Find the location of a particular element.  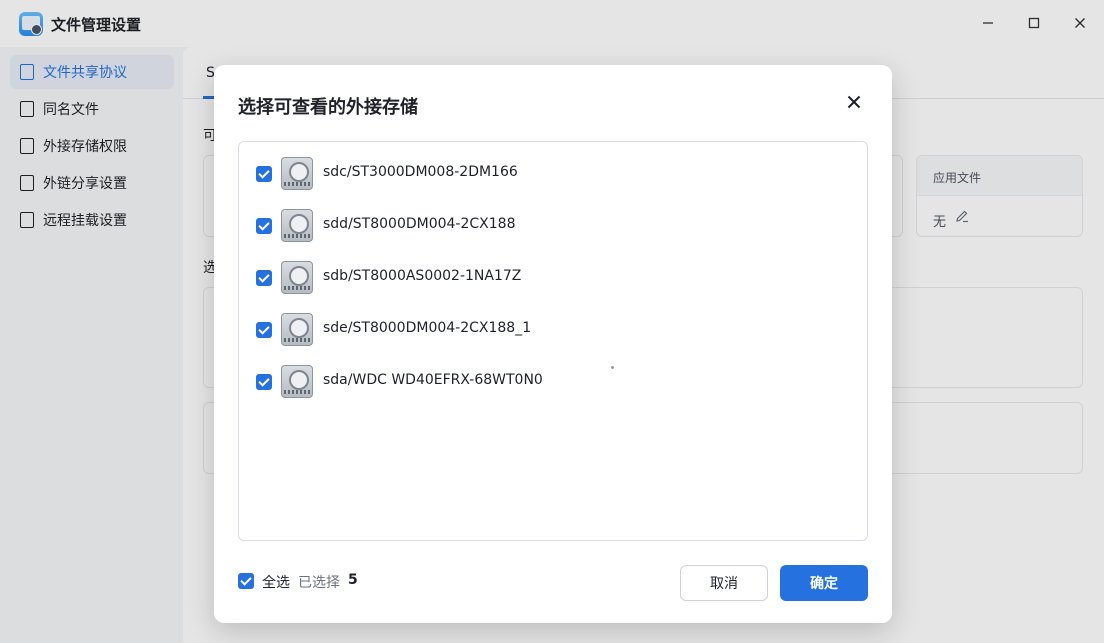

dialog-title: 选择可查看的外接存储 is located at coordinates (328, 107).